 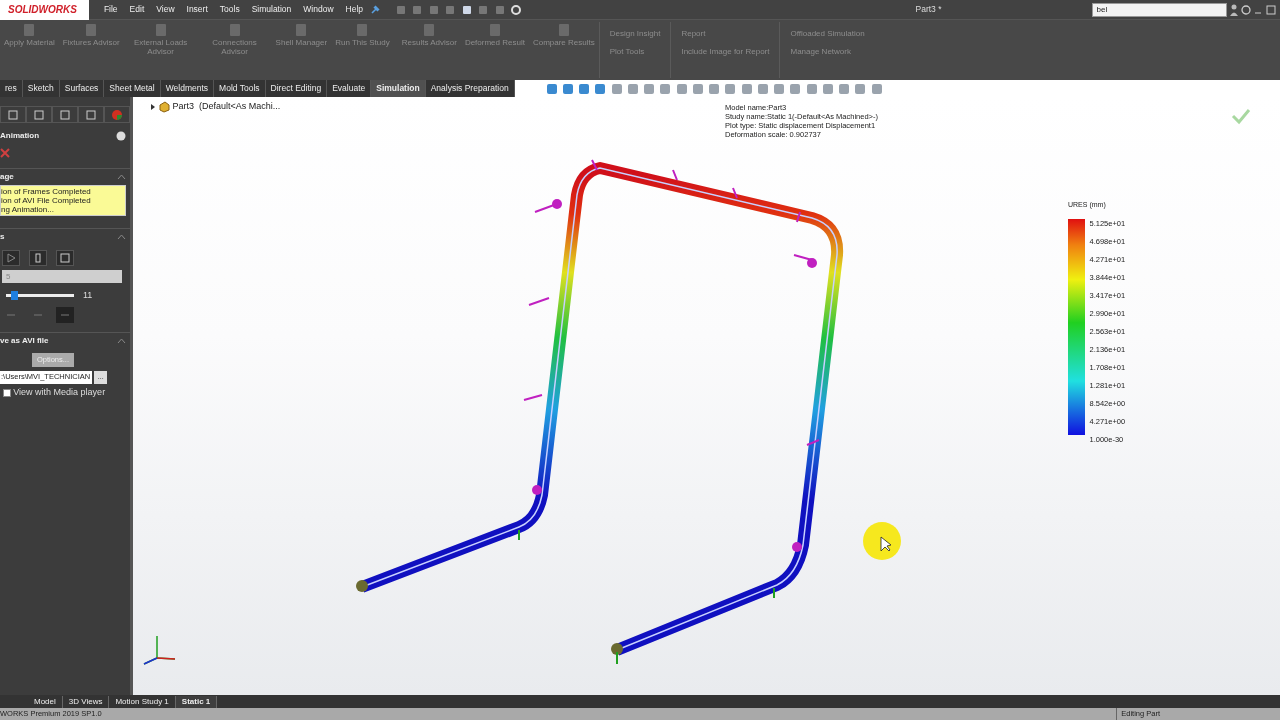 What do you see at coordinates (159, 650) in the screenshot?
I see `axis-triad-icon` at bounding box center [159, 650].